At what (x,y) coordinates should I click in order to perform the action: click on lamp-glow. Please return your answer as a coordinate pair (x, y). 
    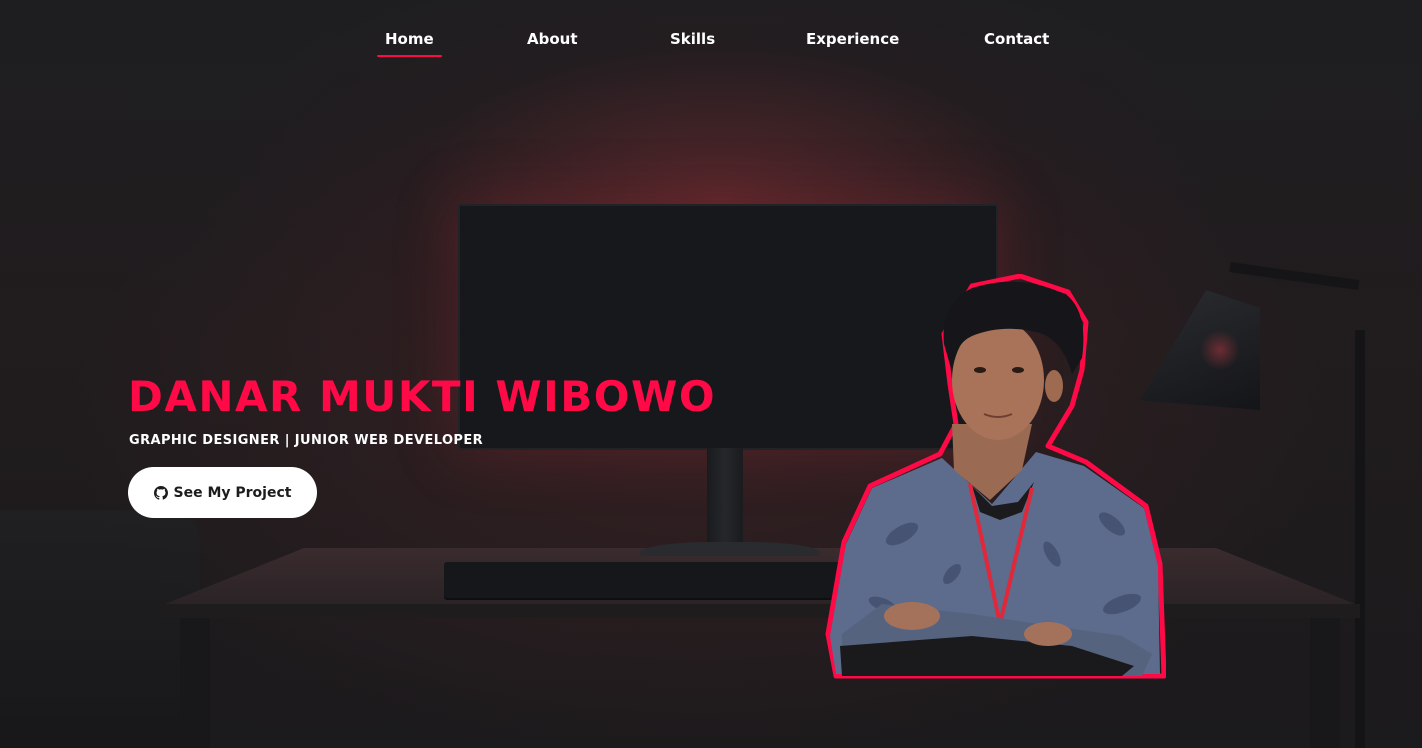
    Looking at the image, I should click on (1220, 350).